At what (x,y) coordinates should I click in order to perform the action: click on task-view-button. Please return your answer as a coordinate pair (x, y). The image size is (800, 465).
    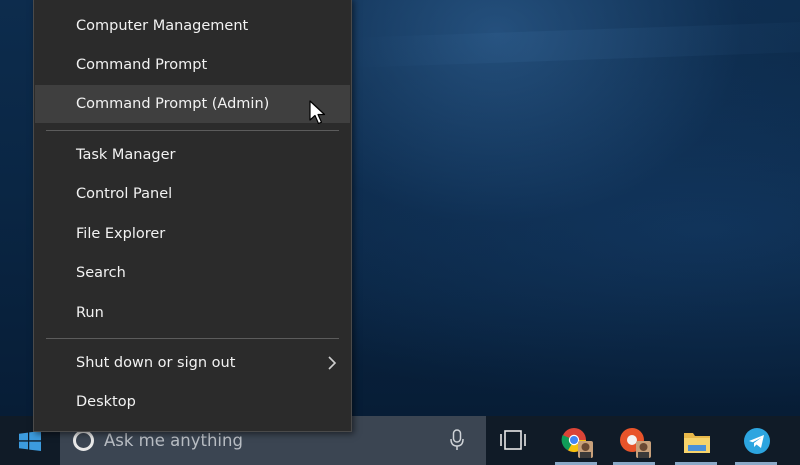
    Looking at the image, I should click on (514, 440).